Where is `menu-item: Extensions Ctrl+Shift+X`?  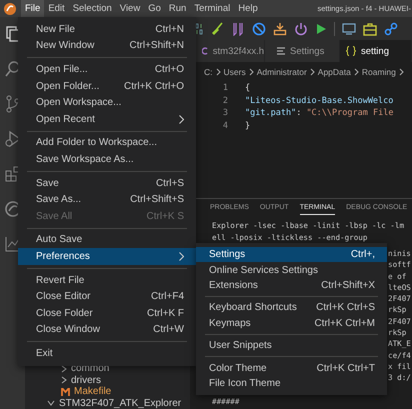 menu-item: Extensions Ctrl+Shift+X is located at coordinates (291, 286).